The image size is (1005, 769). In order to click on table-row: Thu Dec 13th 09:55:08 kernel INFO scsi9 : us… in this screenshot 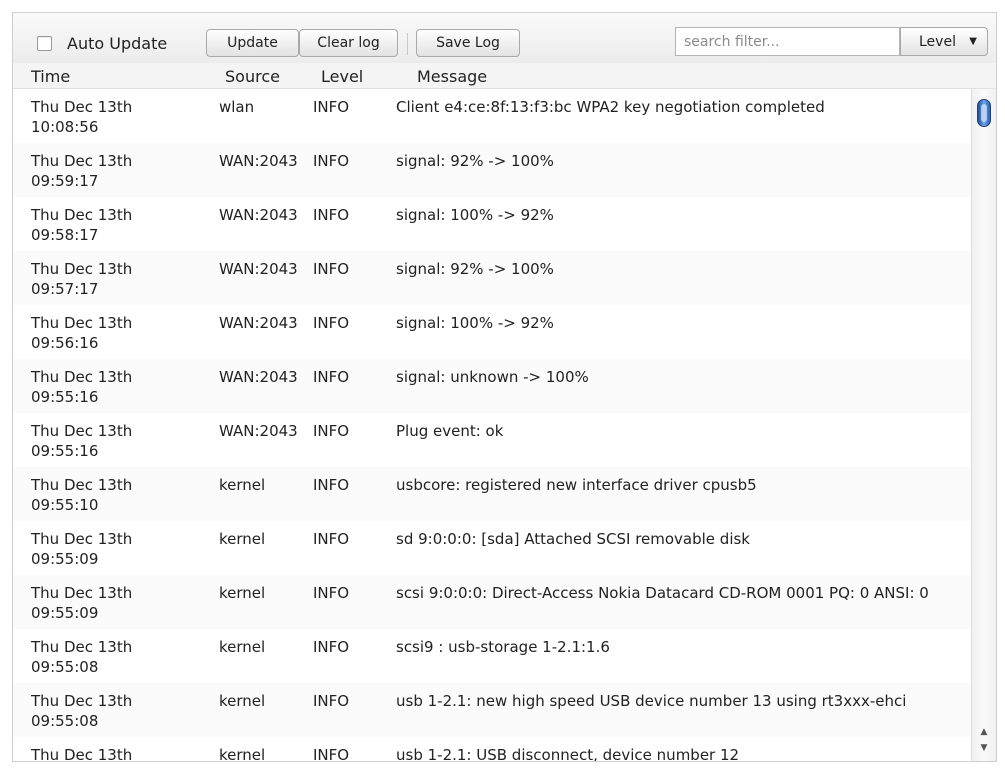, I will do `click(492, 656)`.